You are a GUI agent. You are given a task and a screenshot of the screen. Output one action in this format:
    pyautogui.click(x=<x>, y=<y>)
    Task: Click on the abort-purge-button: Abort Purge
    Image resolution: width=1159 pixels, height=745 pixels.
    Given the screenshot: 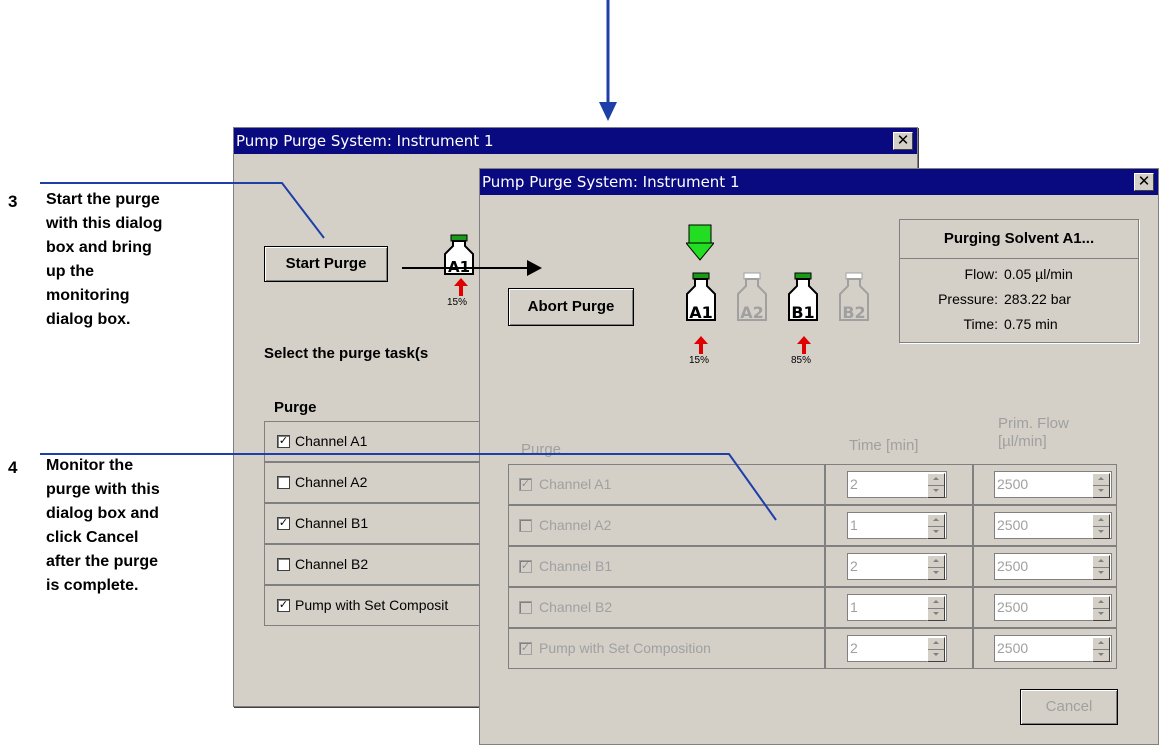 What is the action you would take?
    pyautogui.click(x=571, y=307)
    